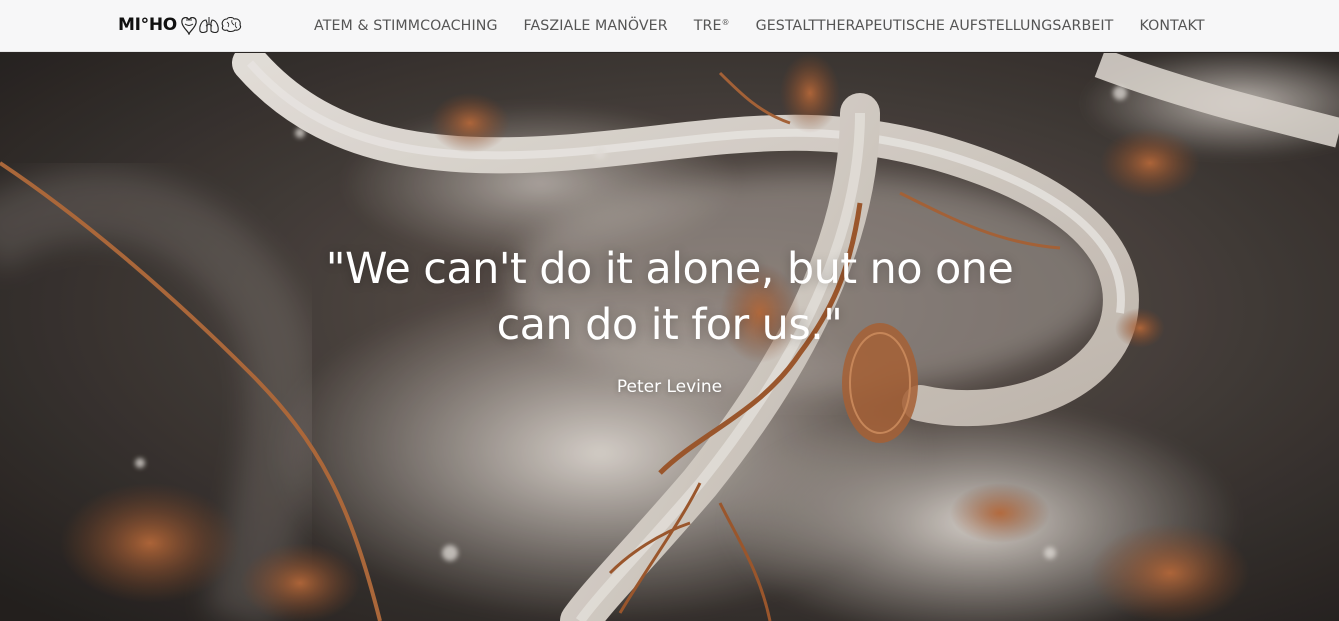  I want to click on brand-icon-group, so click(211, 25).